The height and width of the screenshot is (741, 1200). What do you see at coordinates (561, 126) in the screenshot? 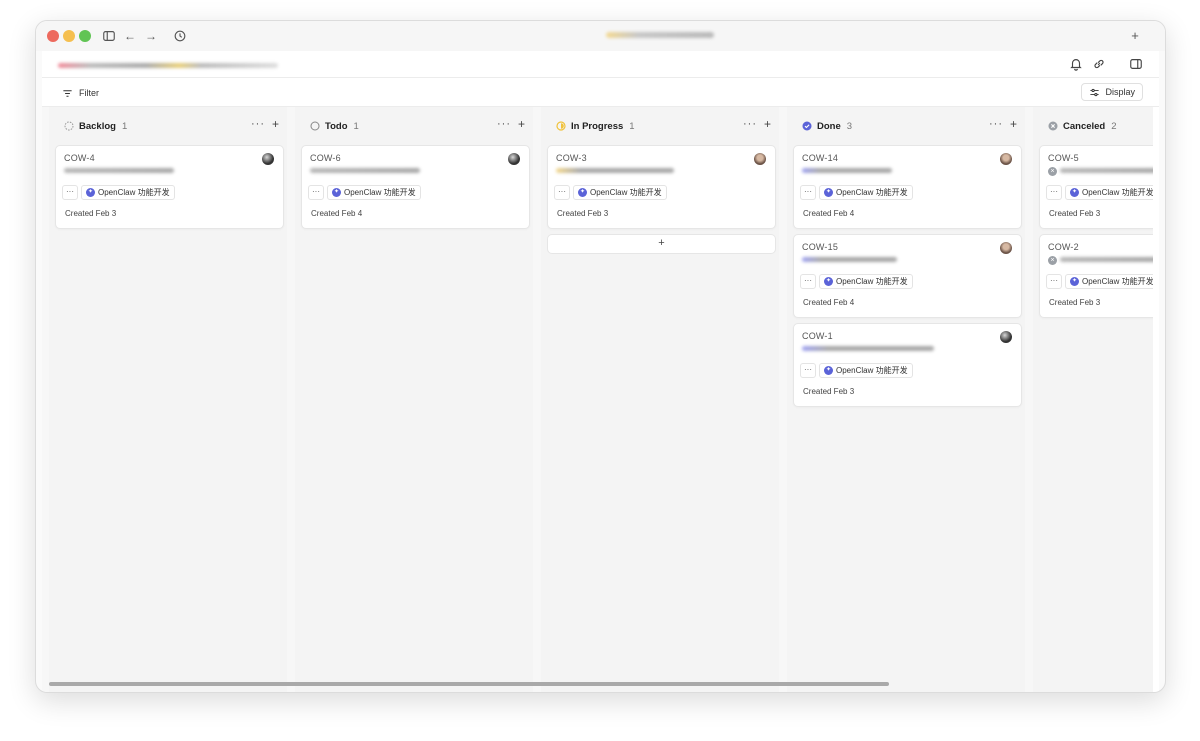
I see `in-progress-icon` at bounding box center [561, 126].